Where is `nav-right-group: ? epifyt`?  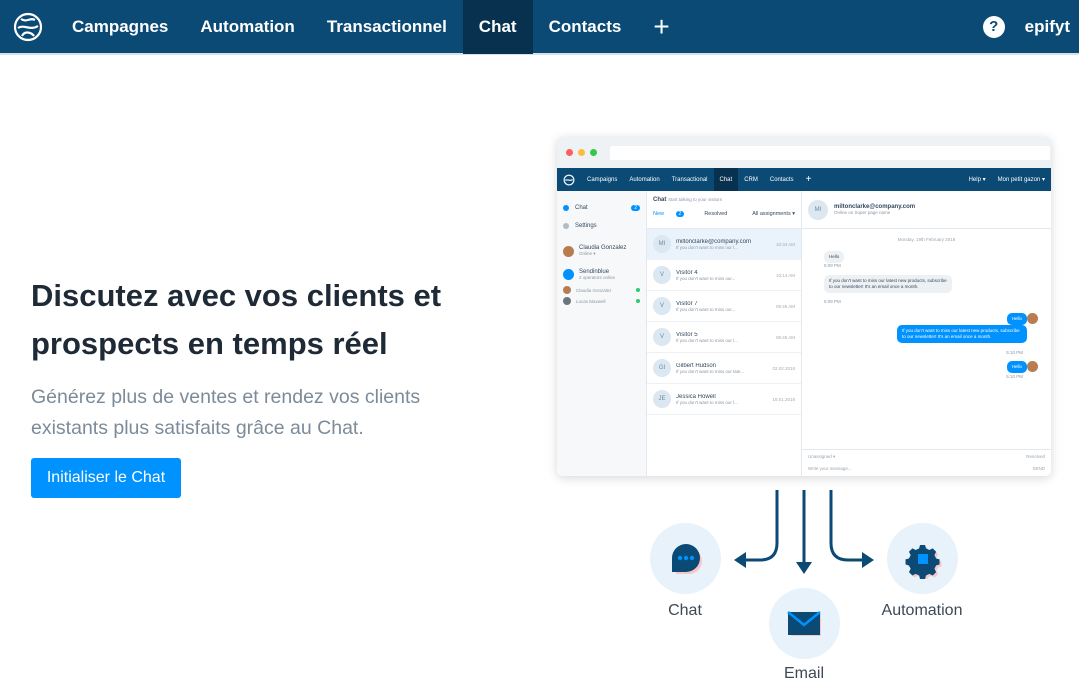 nav-right-group: ? epifyt is located at coordinates (1030, 27).